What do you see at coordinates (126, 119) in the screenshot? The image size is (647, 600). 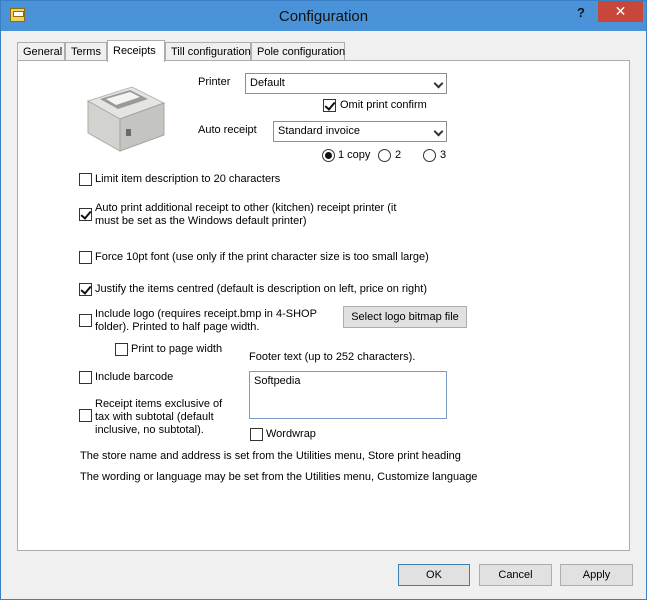 I see `receipt-printer-icon` at bounding box center [126, 119].